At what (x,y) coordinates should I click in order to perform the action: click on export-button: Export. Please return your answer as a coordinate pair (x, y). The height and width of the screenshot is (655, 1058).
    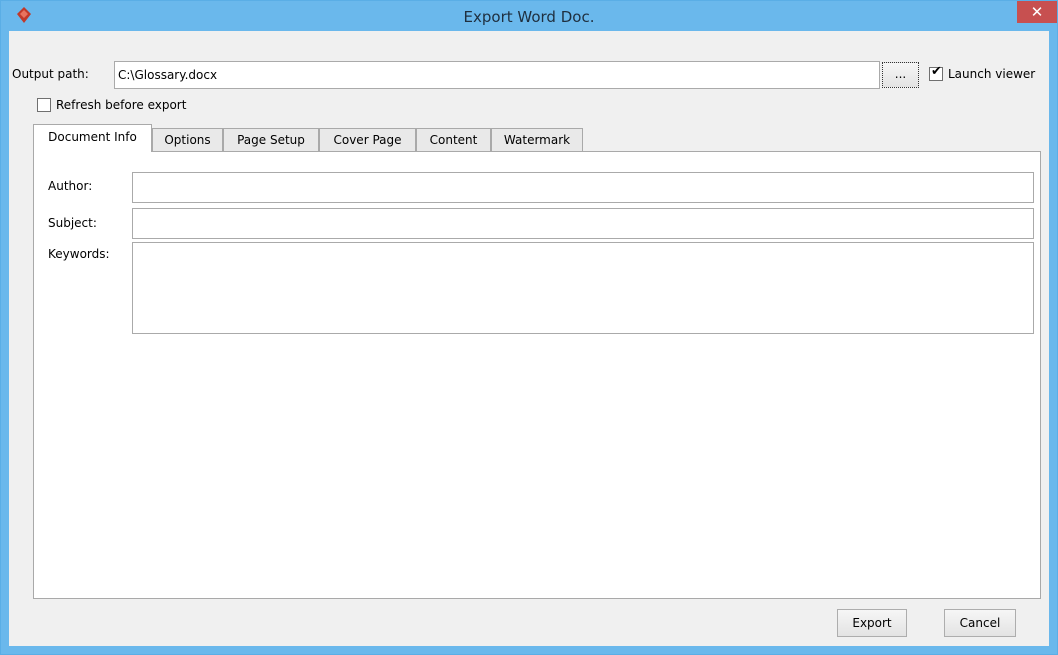
    Looking at the image, I should click on (872, 623).